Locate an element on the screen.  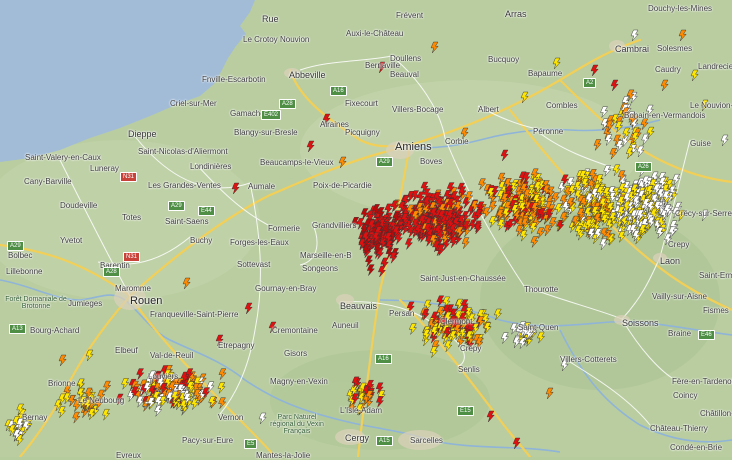
place-label: Saint-Just-en-Chaussée is located at coordinates (463, 278).